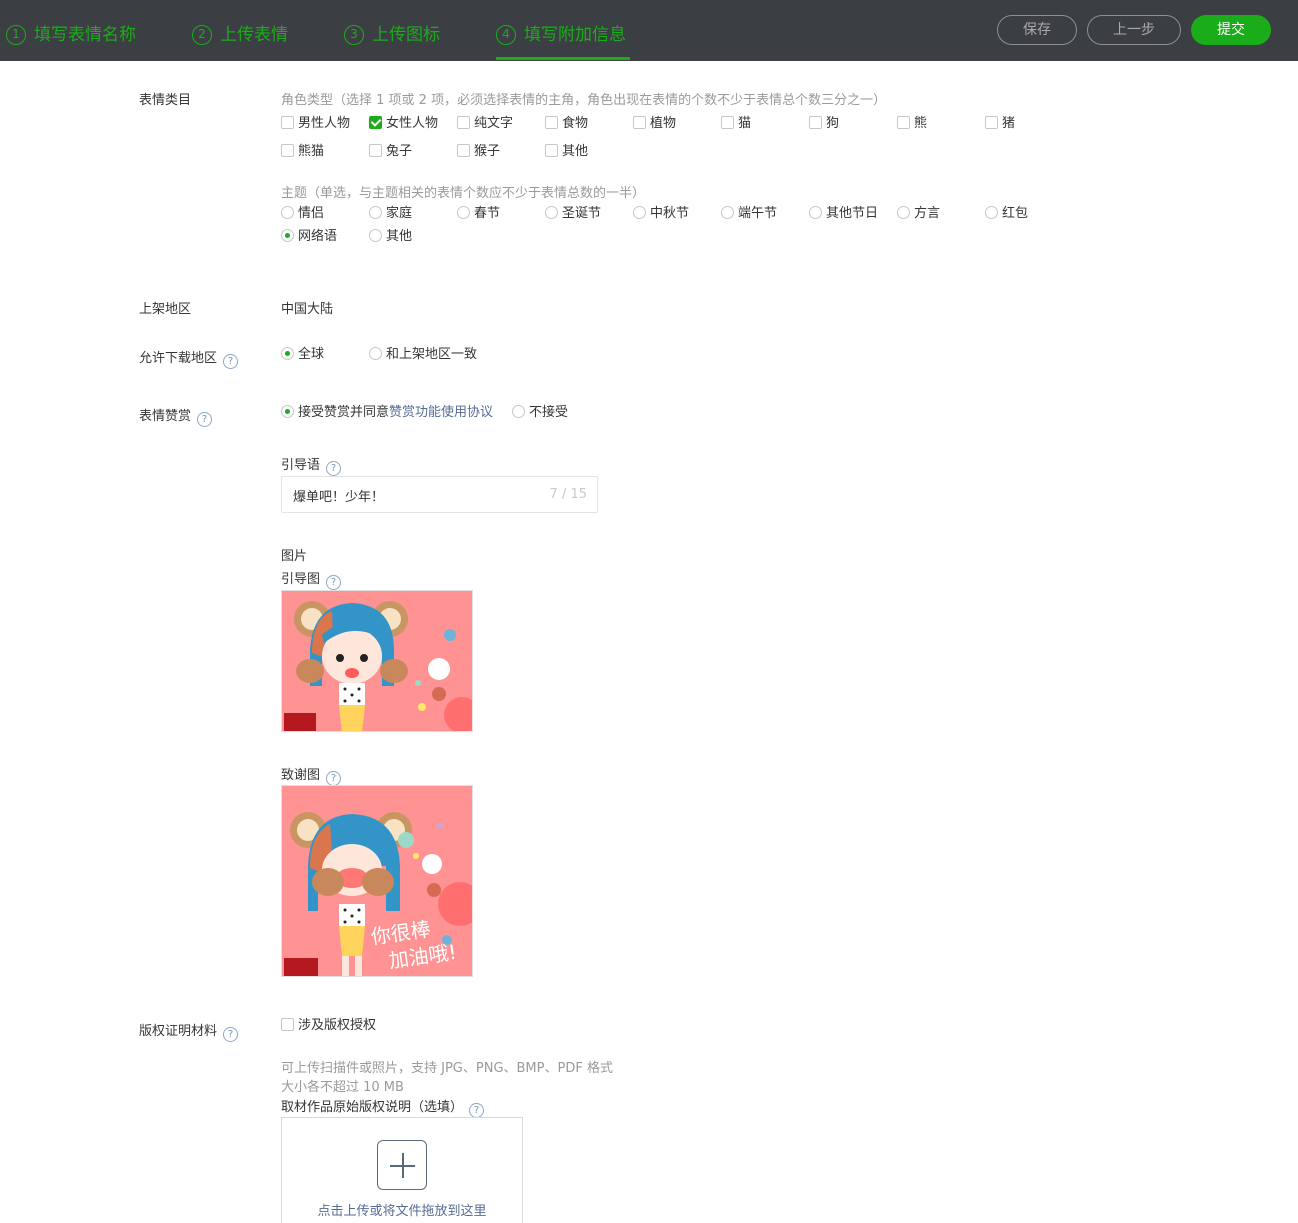  Describe the element at coordinates (447, 1068) in the screenshot. I see `copyright-hint-format: 可上传扫描件或照片，支持 JPG、PNG、BMP、PDF 格式` at that location.